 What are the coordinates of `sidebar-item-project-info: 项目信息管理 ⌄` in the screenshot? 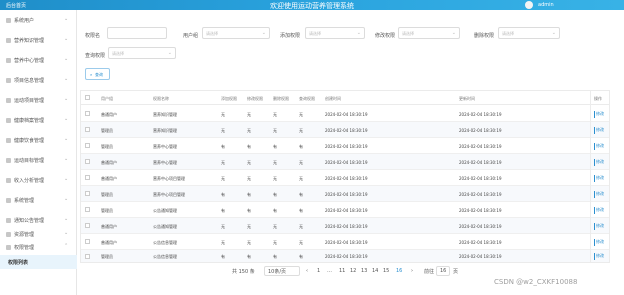 It's located at (38, 80).